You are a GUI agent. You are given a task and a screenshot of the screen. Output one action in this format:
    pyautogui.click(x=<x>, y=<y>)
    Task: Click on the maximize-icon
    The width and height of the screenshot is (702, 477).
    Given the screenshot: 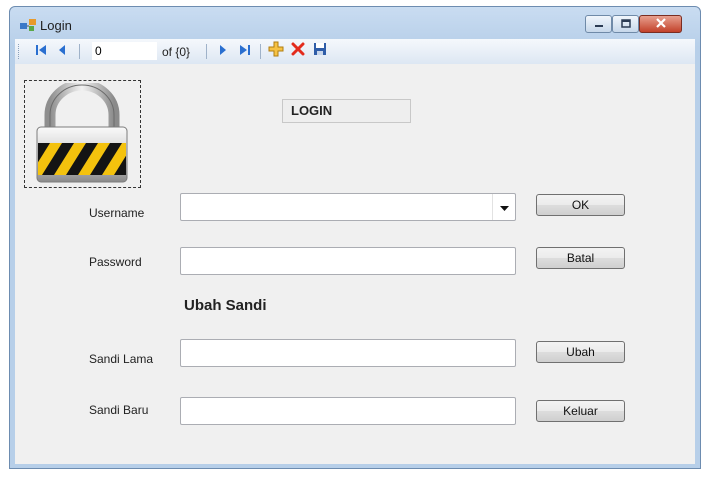 What is the action you would take?
    pyautogui.click(x=625, y=24)
    